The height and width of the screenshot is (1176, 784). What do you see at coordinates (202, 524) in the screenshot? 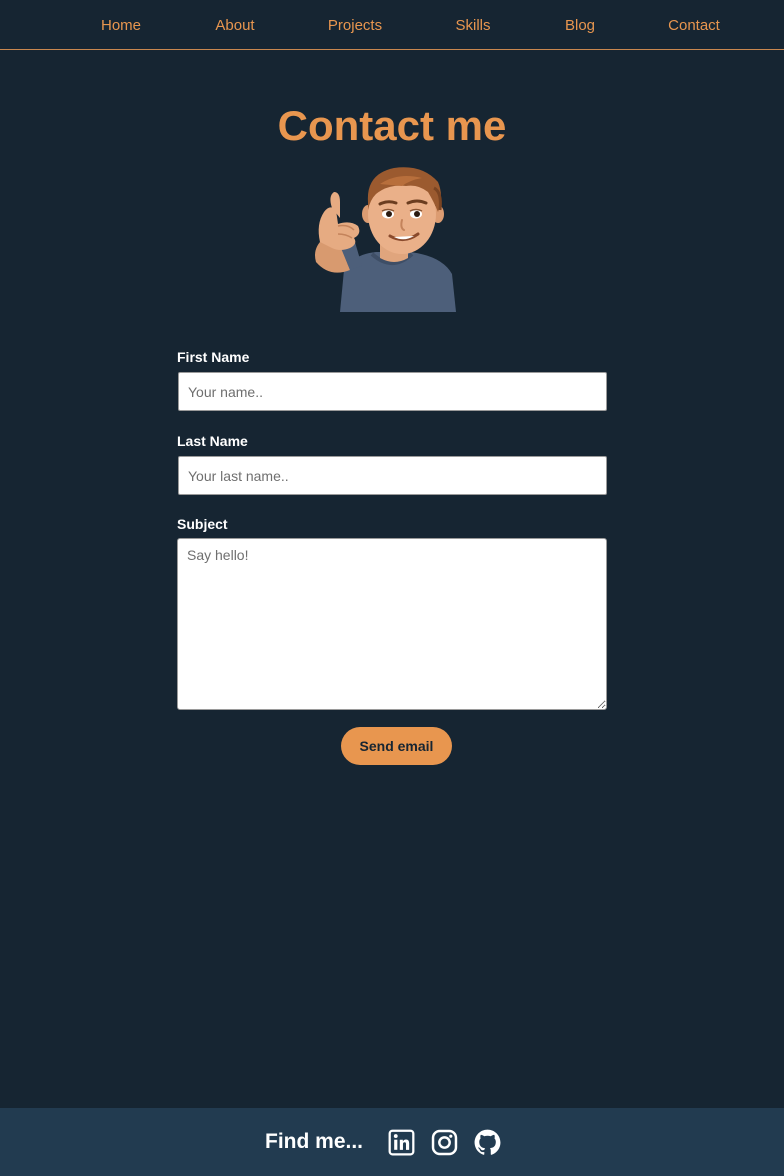
I see `subject-label: Subject` at bounding box center [202, 524].